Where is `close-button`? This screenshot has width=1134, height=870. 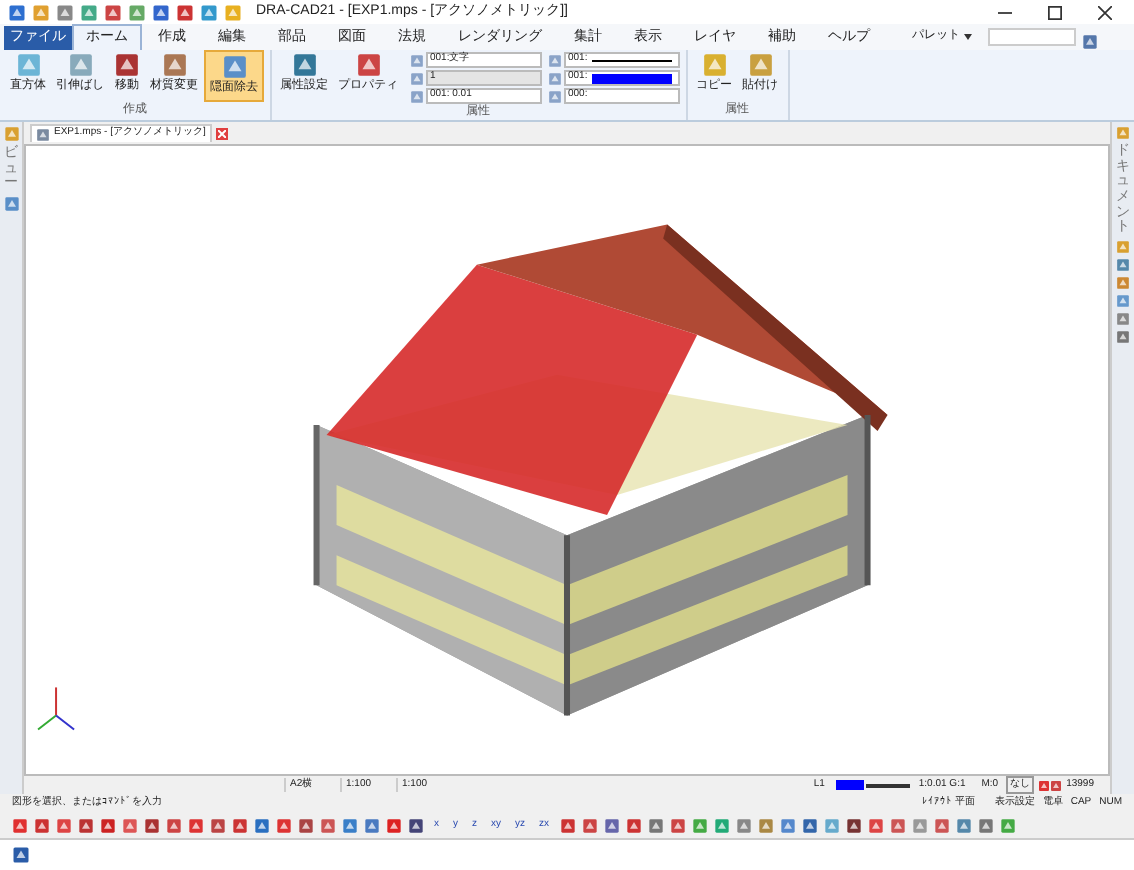 close-button is located at coordinates (1104, 12).